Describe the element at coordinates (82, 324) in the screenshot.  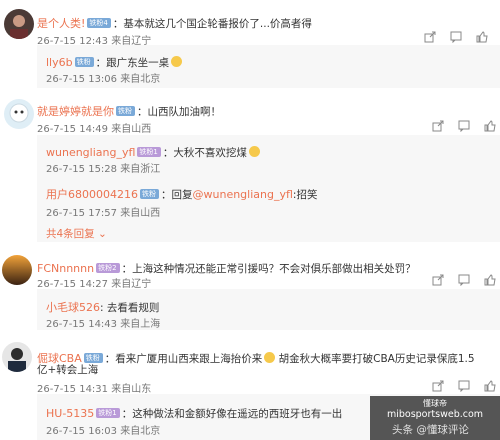
I see `reply-time: 26-7-15 14:43` at that location.